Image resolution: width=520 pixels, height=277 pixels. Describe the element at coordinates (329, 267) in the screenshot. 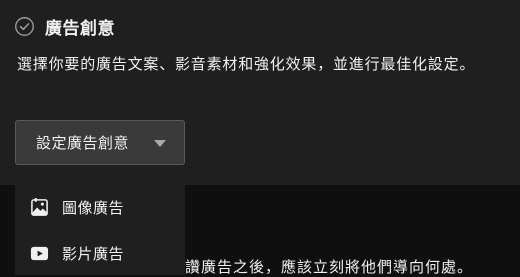

I see `background-text: 讚廣告之後，應該立刻將他們導向何處。` at that location.